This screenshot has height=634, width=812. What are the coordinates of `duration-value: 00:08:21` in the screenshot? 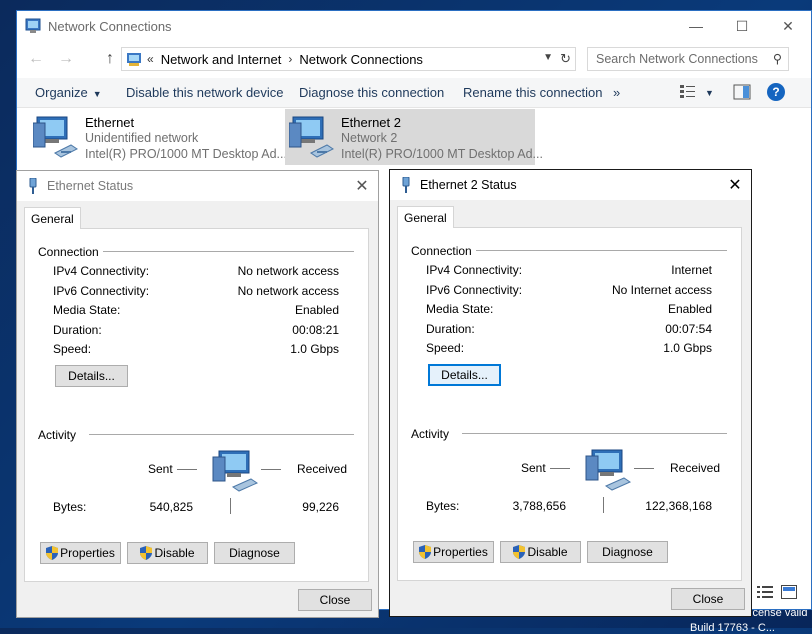 It's located at (315, 330).